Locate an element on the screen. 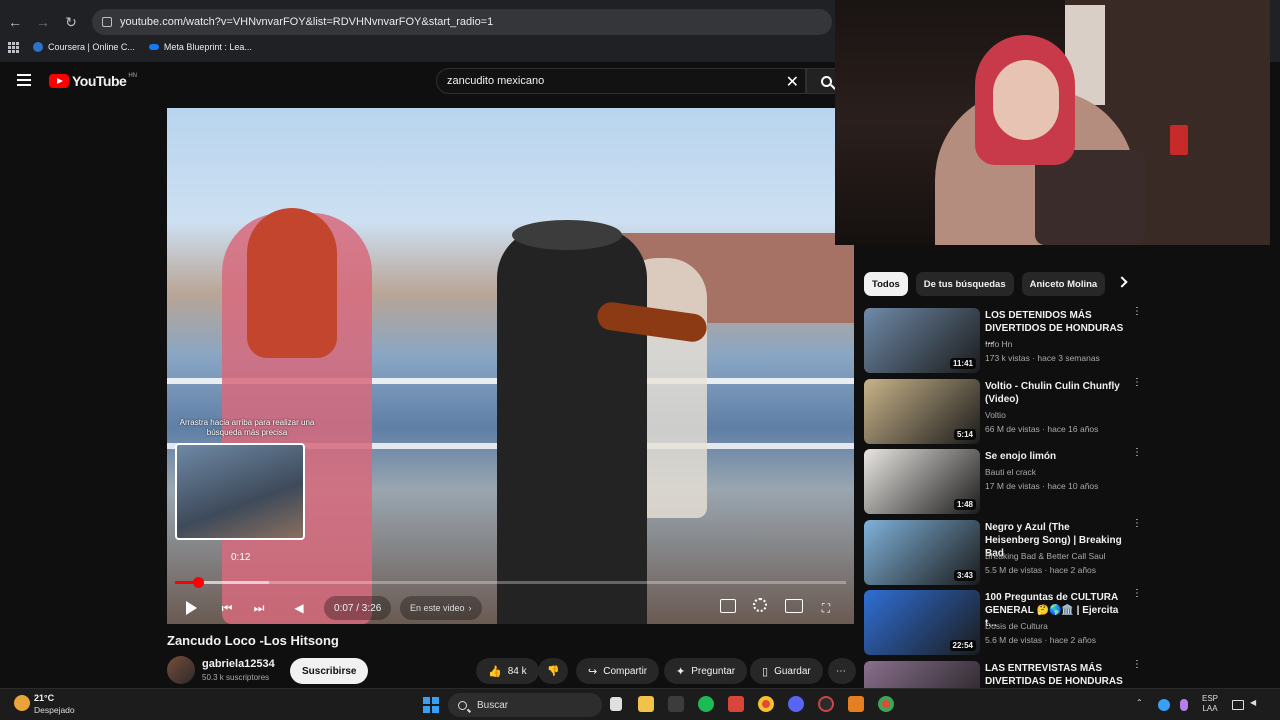 The image size is (1280, 720). chevron-up-icon: ⌃ is located at coordinates (1139, 703).